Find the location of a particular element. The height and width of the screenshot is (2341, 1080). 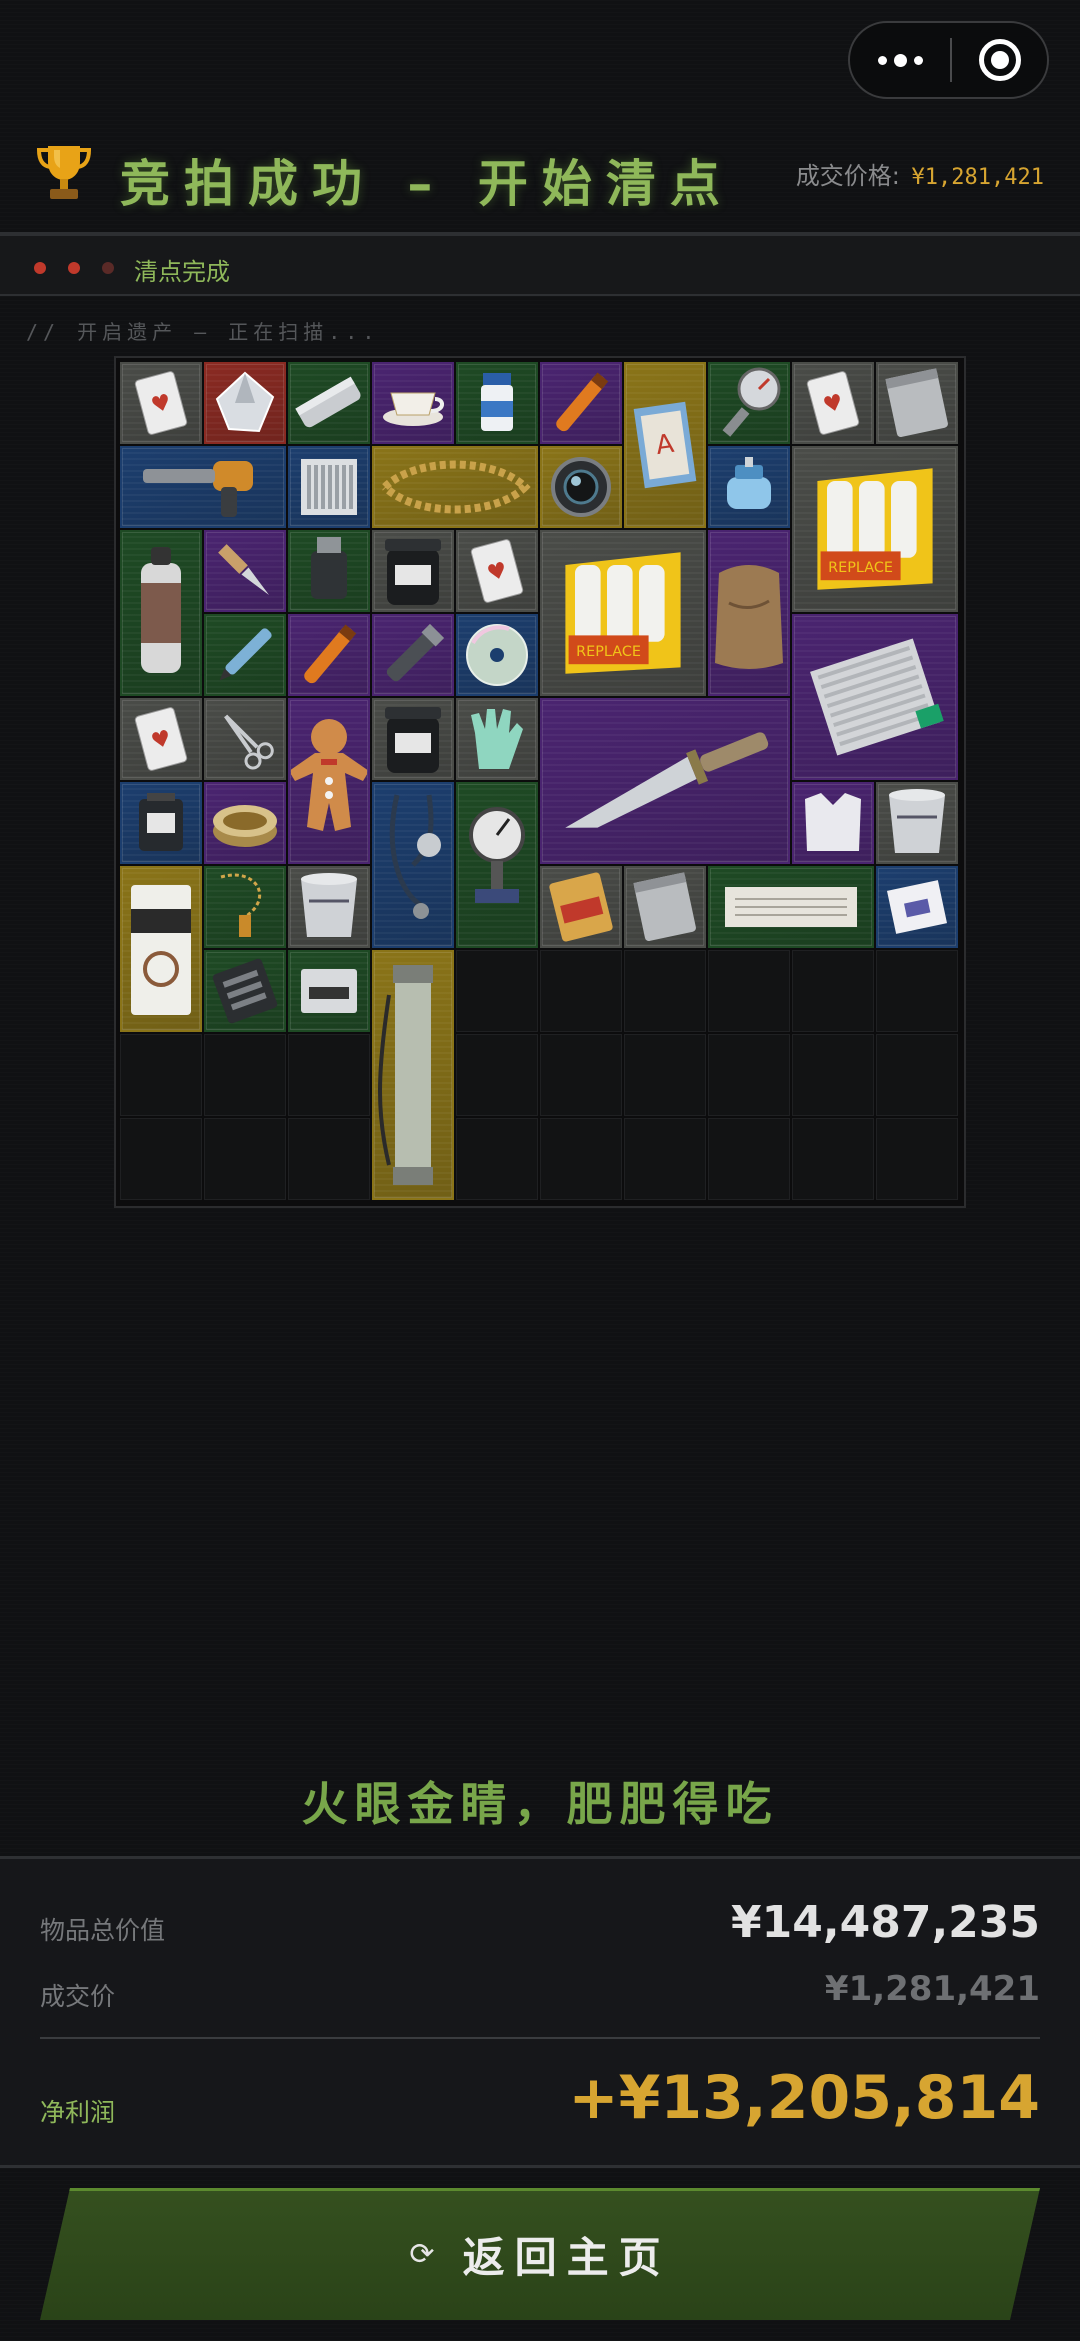

deal-price-header: 成交价格: ¥1,281,421 is located at coordinates (920, 173).